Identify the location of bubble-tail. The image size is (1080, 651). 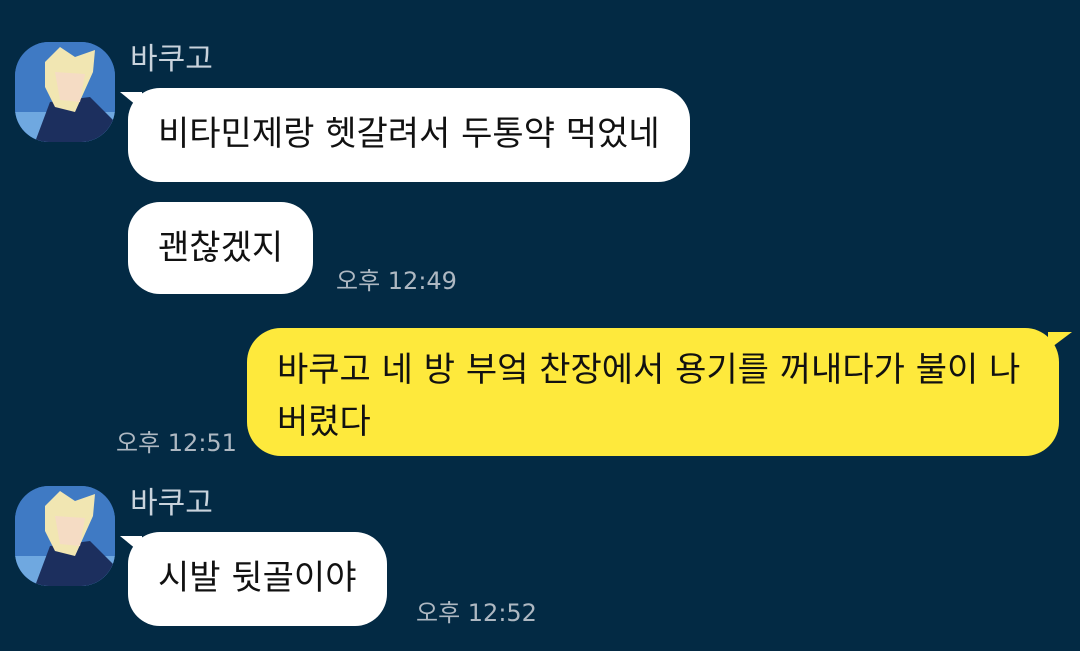
(1060, 341).